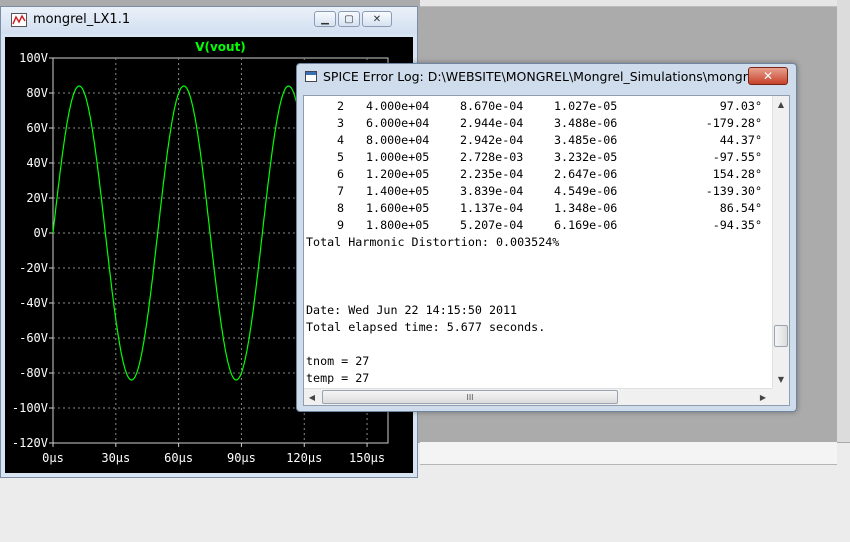 The image size is (850, 542). What do you see at coordinates (737, 225) in the screenshot?
I see `harmonic-phase: -94.35°` at bounding box center [737, 225].